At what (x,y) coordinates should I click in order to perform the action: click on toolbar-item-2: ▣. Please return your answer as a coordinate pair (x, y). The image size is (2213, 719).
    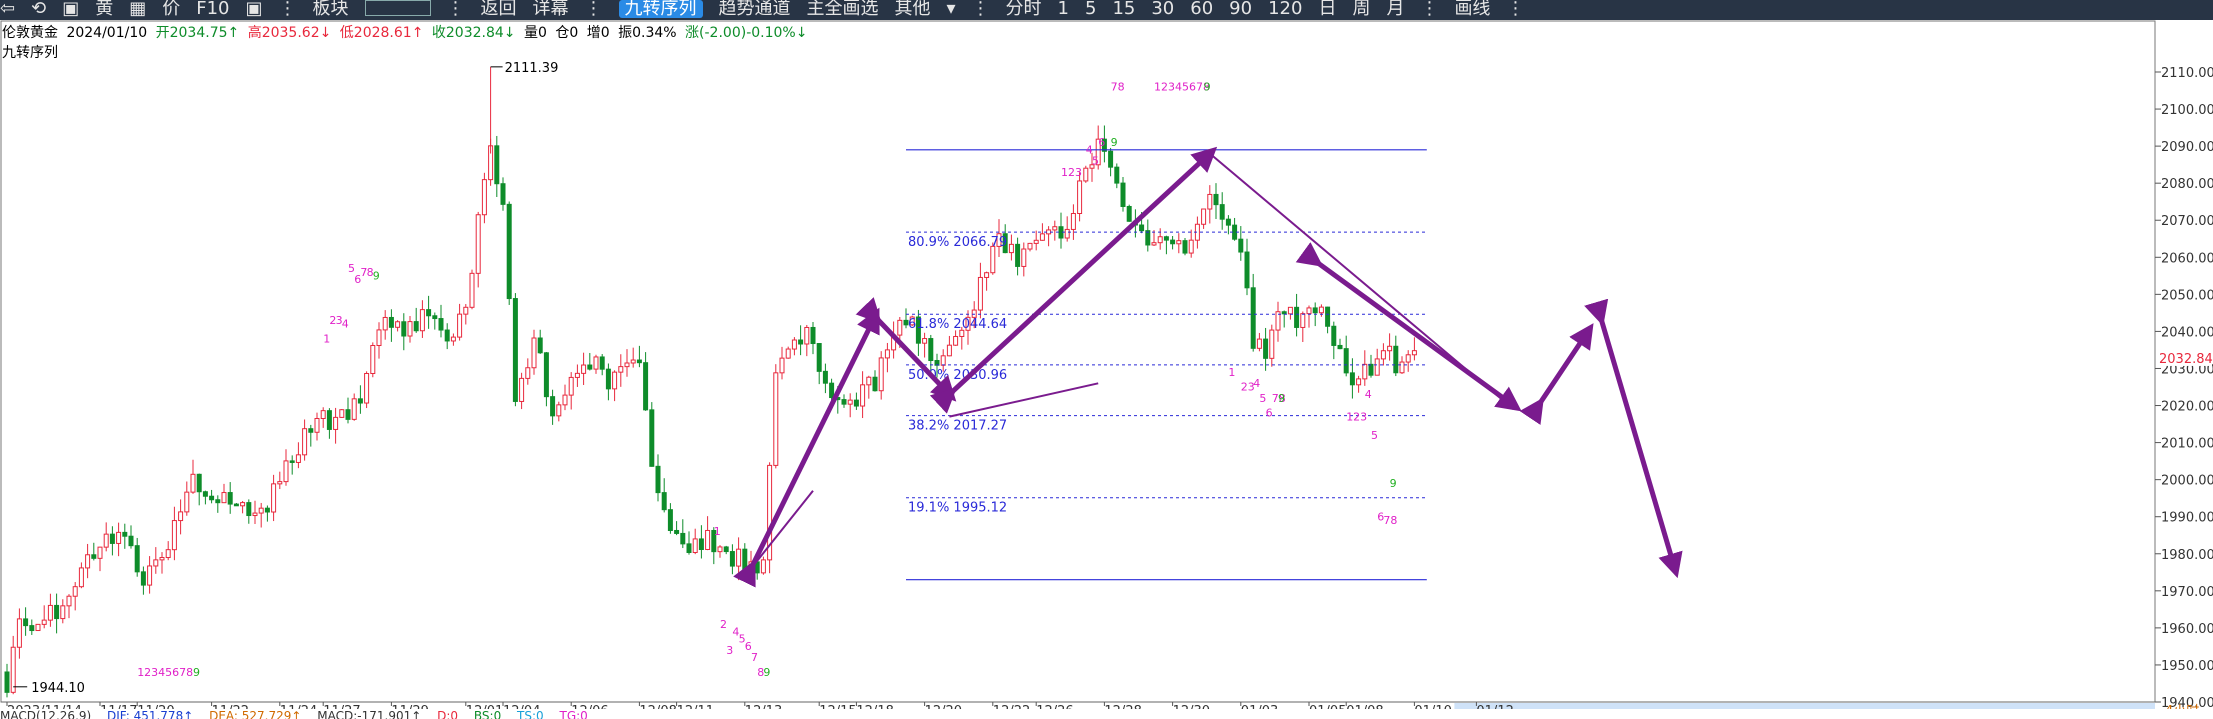
    Looking at the image, I should click on (70, 9).